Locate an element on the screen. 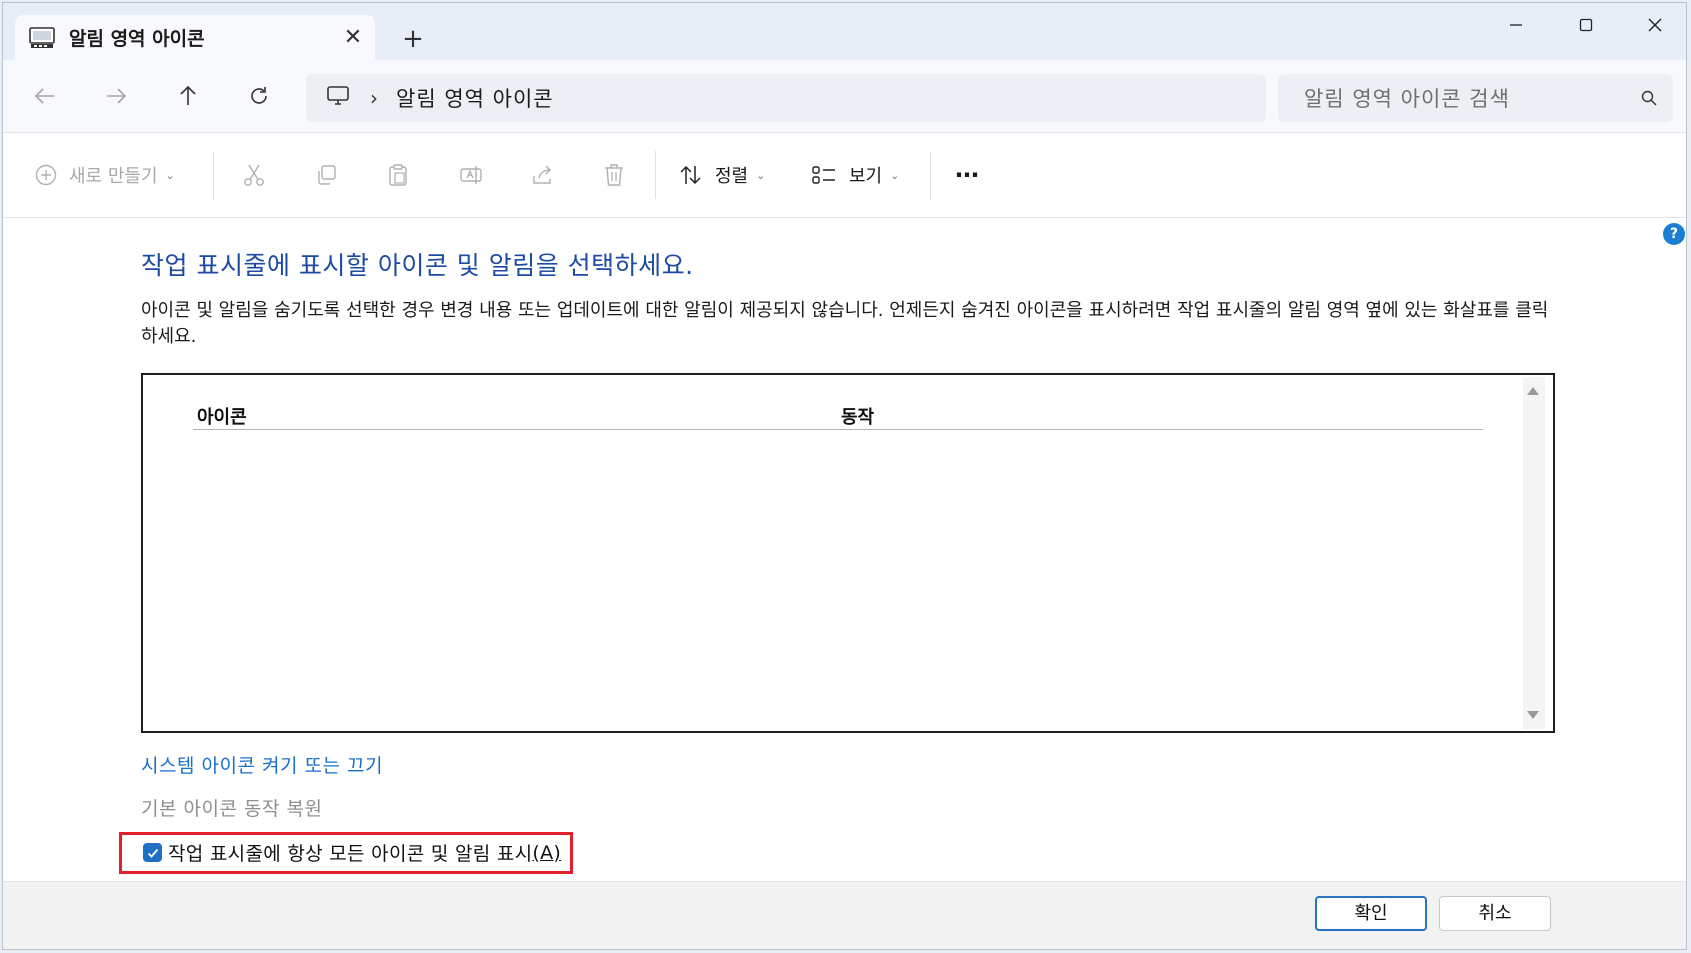 The height and width of the screenshot is (953, 1691). add-circle-icon is located at coordinates (46, 175).